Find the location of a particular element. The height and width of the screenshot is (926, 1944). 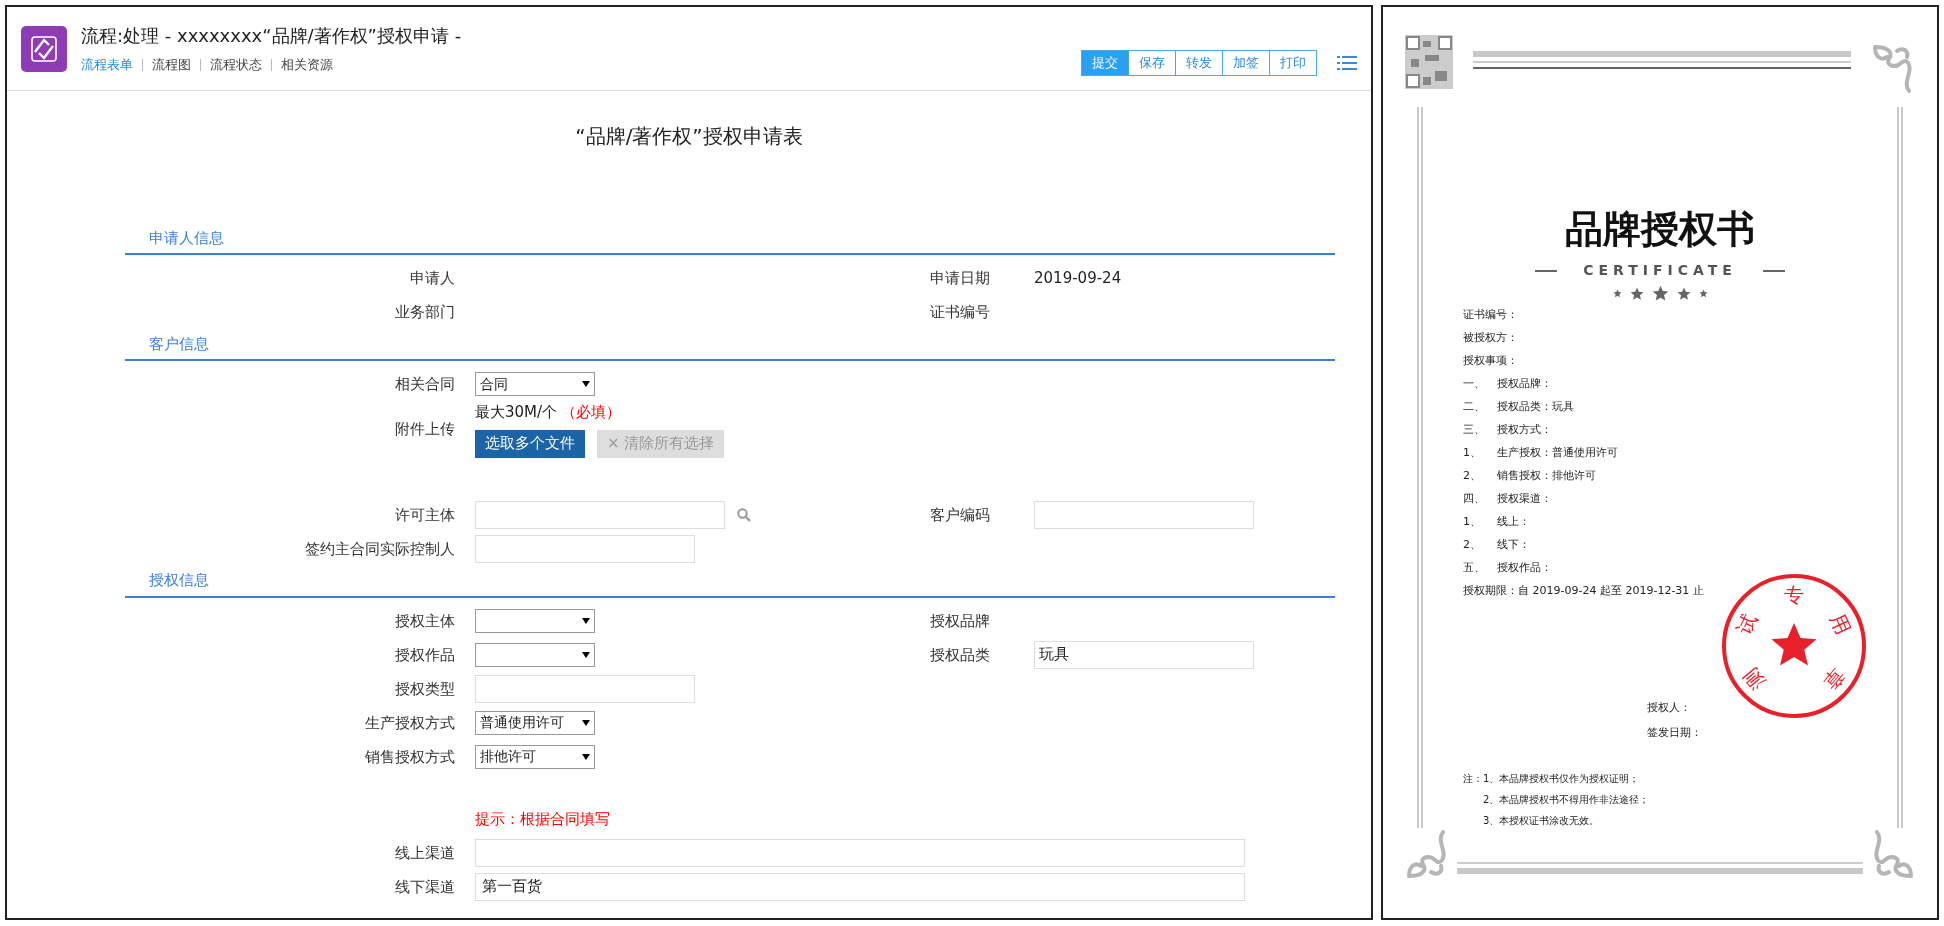

field-label: 授权类型 is located at coordinates (425, 688).